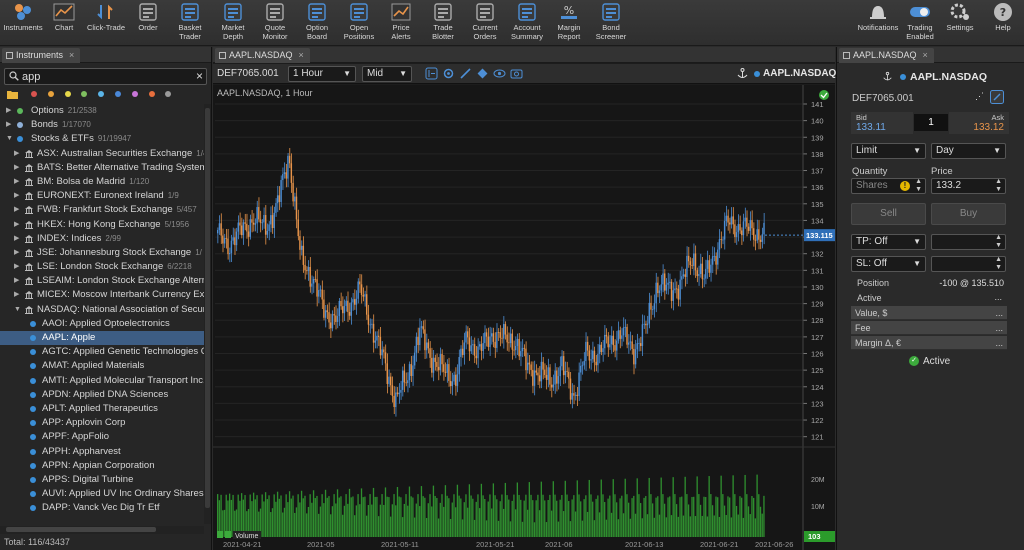  Describe the element at coordinates (516, 73) in the screenshot. I see `camera-icon` at that location.